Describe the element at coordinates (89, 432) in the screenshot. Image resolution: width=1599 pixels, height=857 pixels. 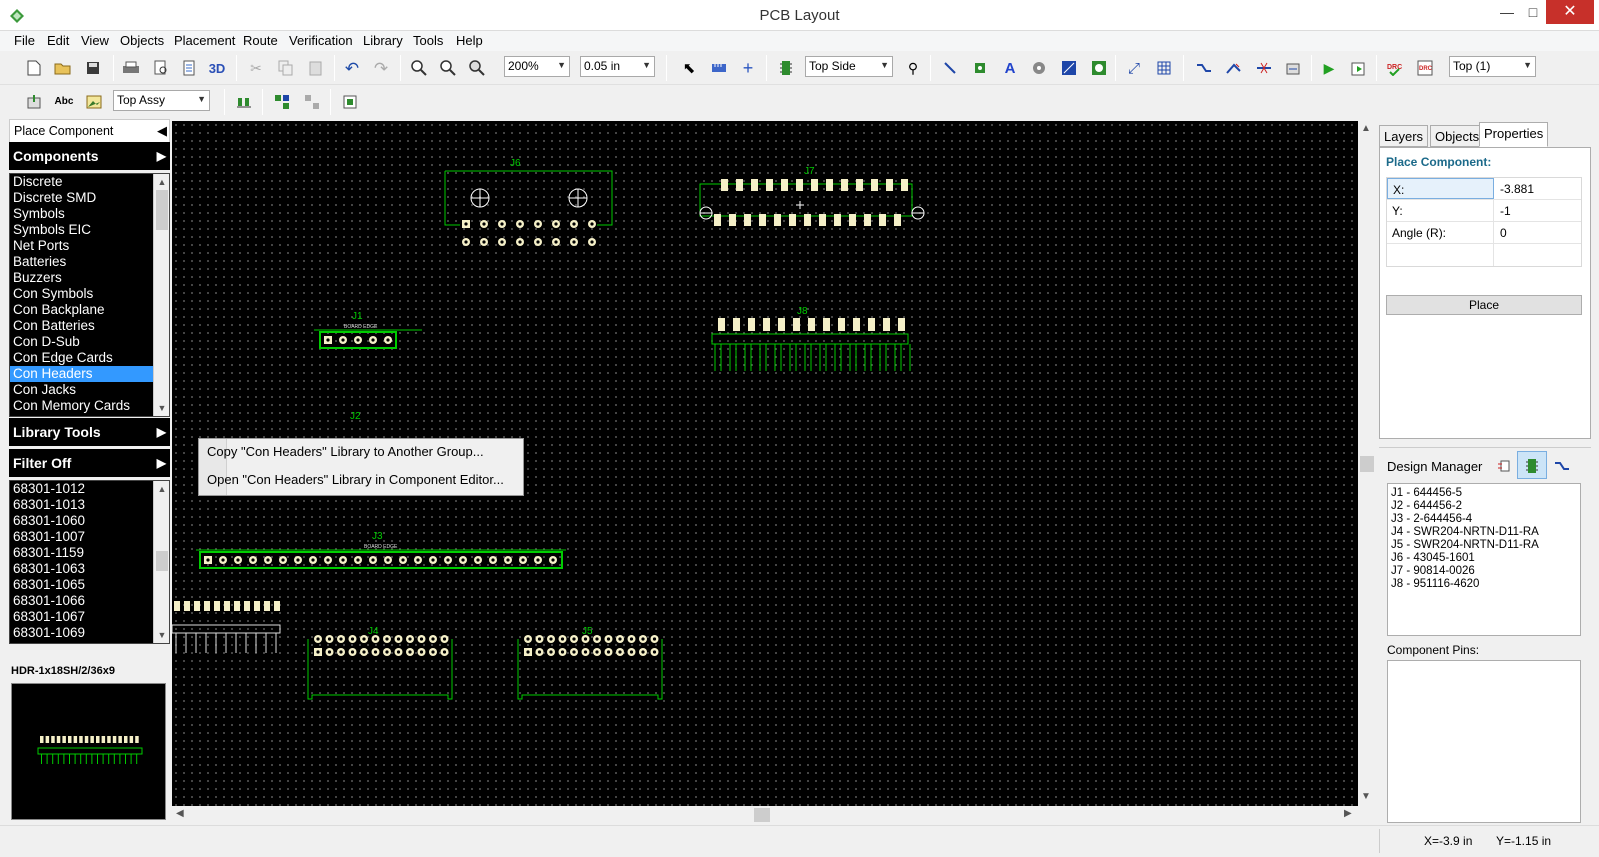
I see `library-tools-header: Library Tools ▶` at that location.